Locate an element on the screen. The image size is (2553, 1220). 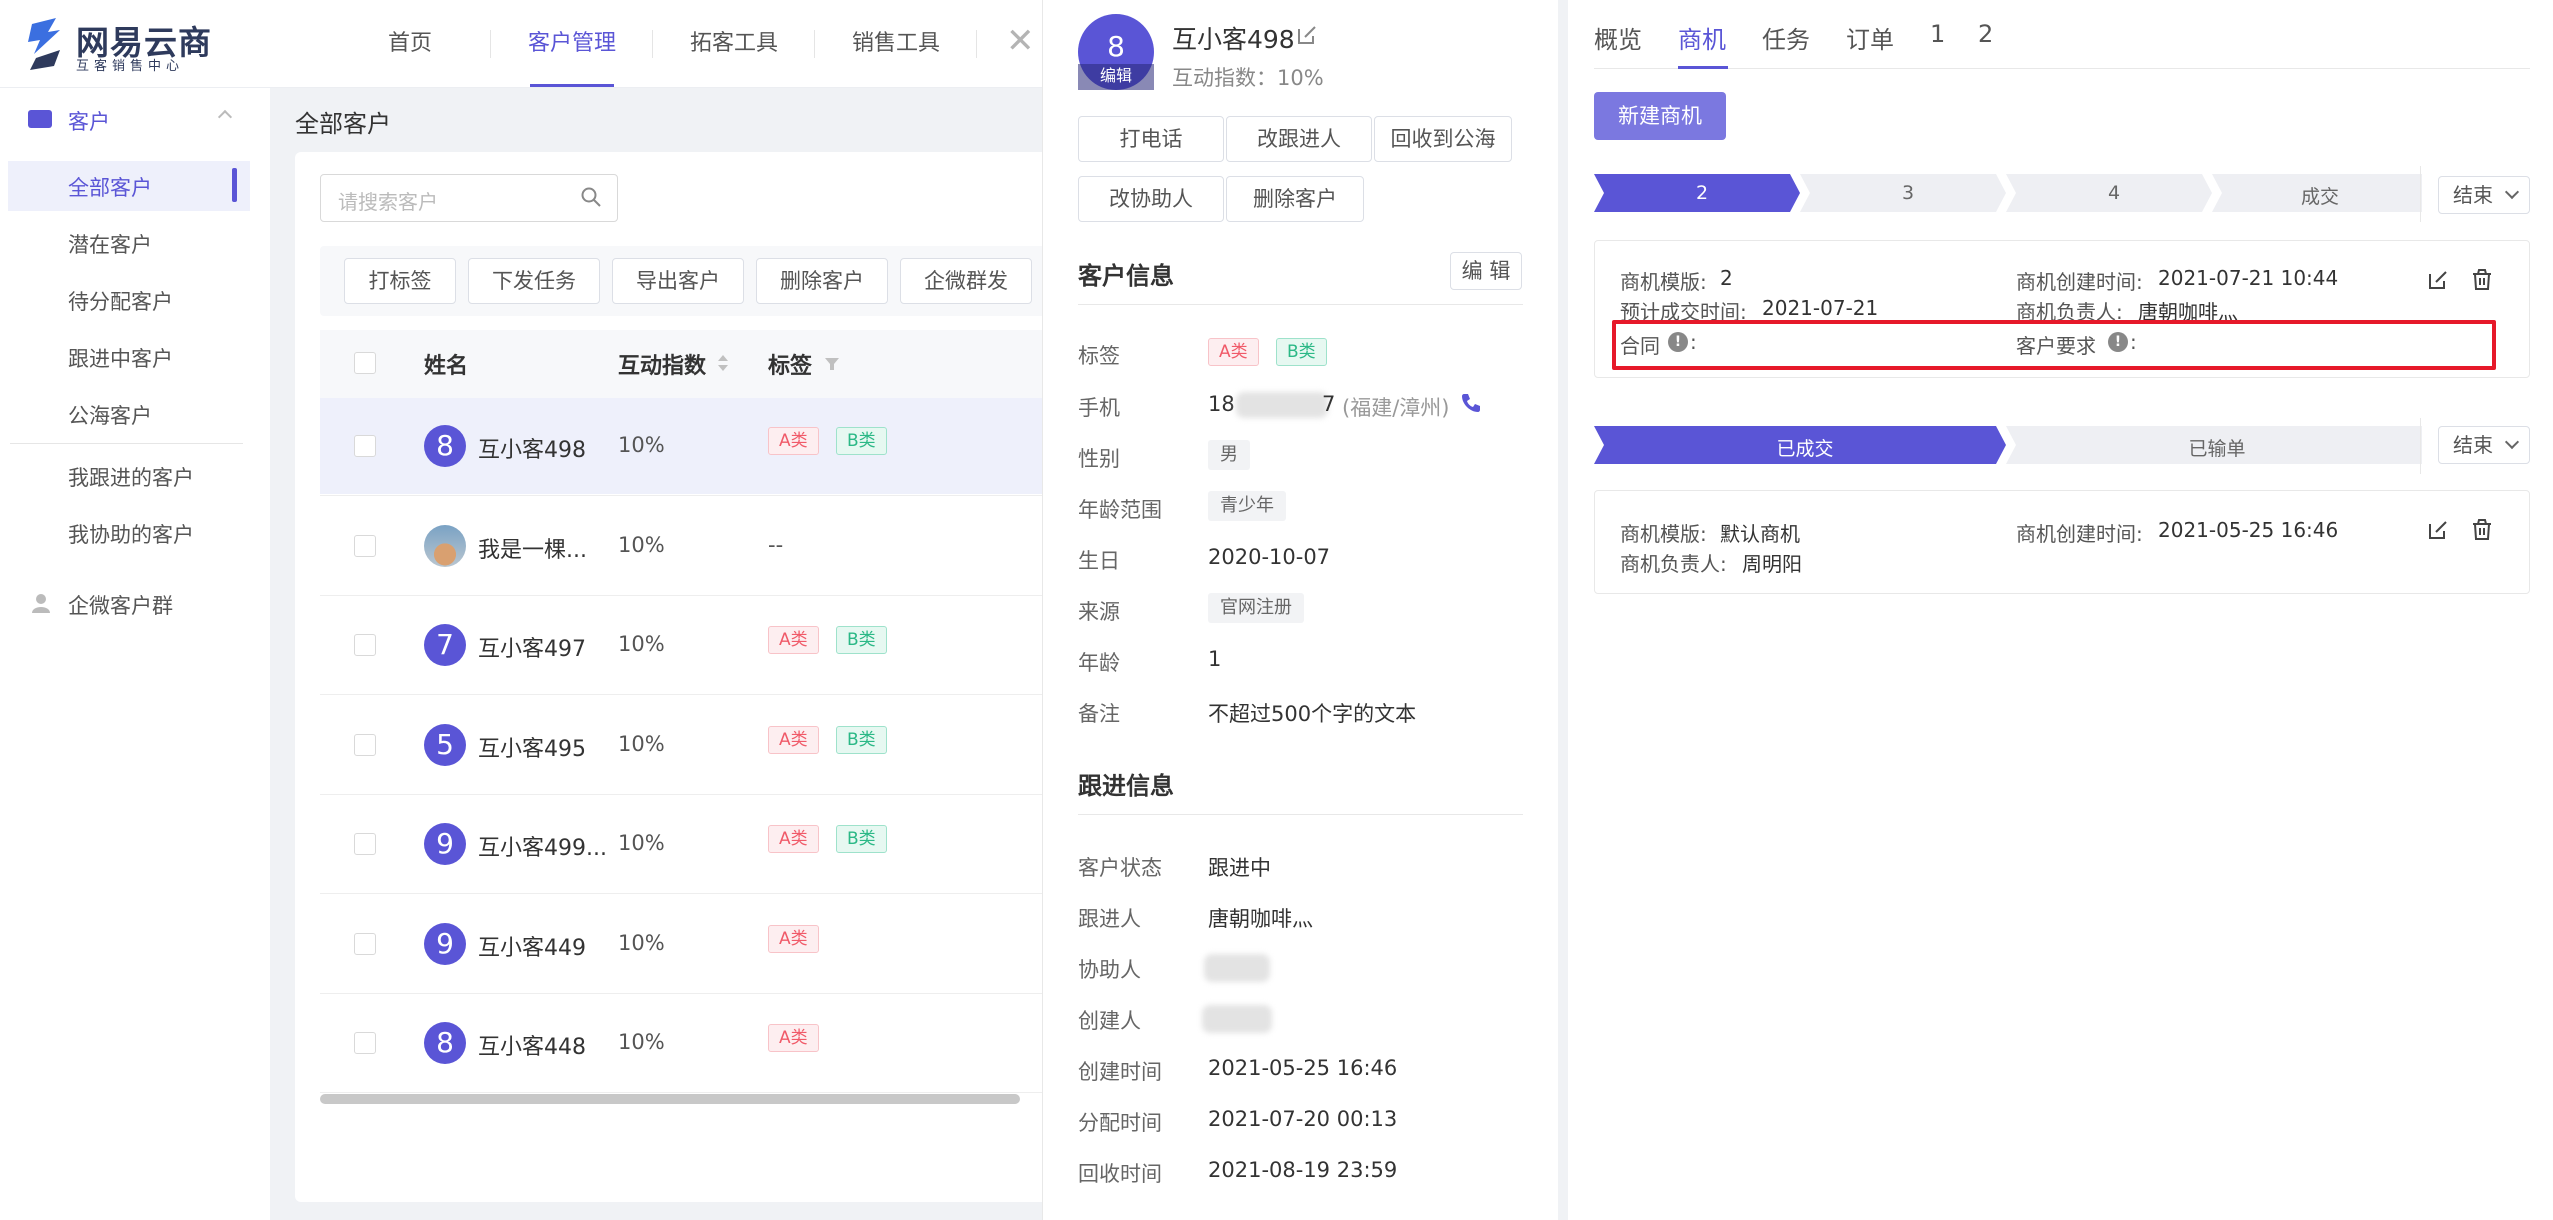
creator-redacted is located at coordinates (1237, 1019).